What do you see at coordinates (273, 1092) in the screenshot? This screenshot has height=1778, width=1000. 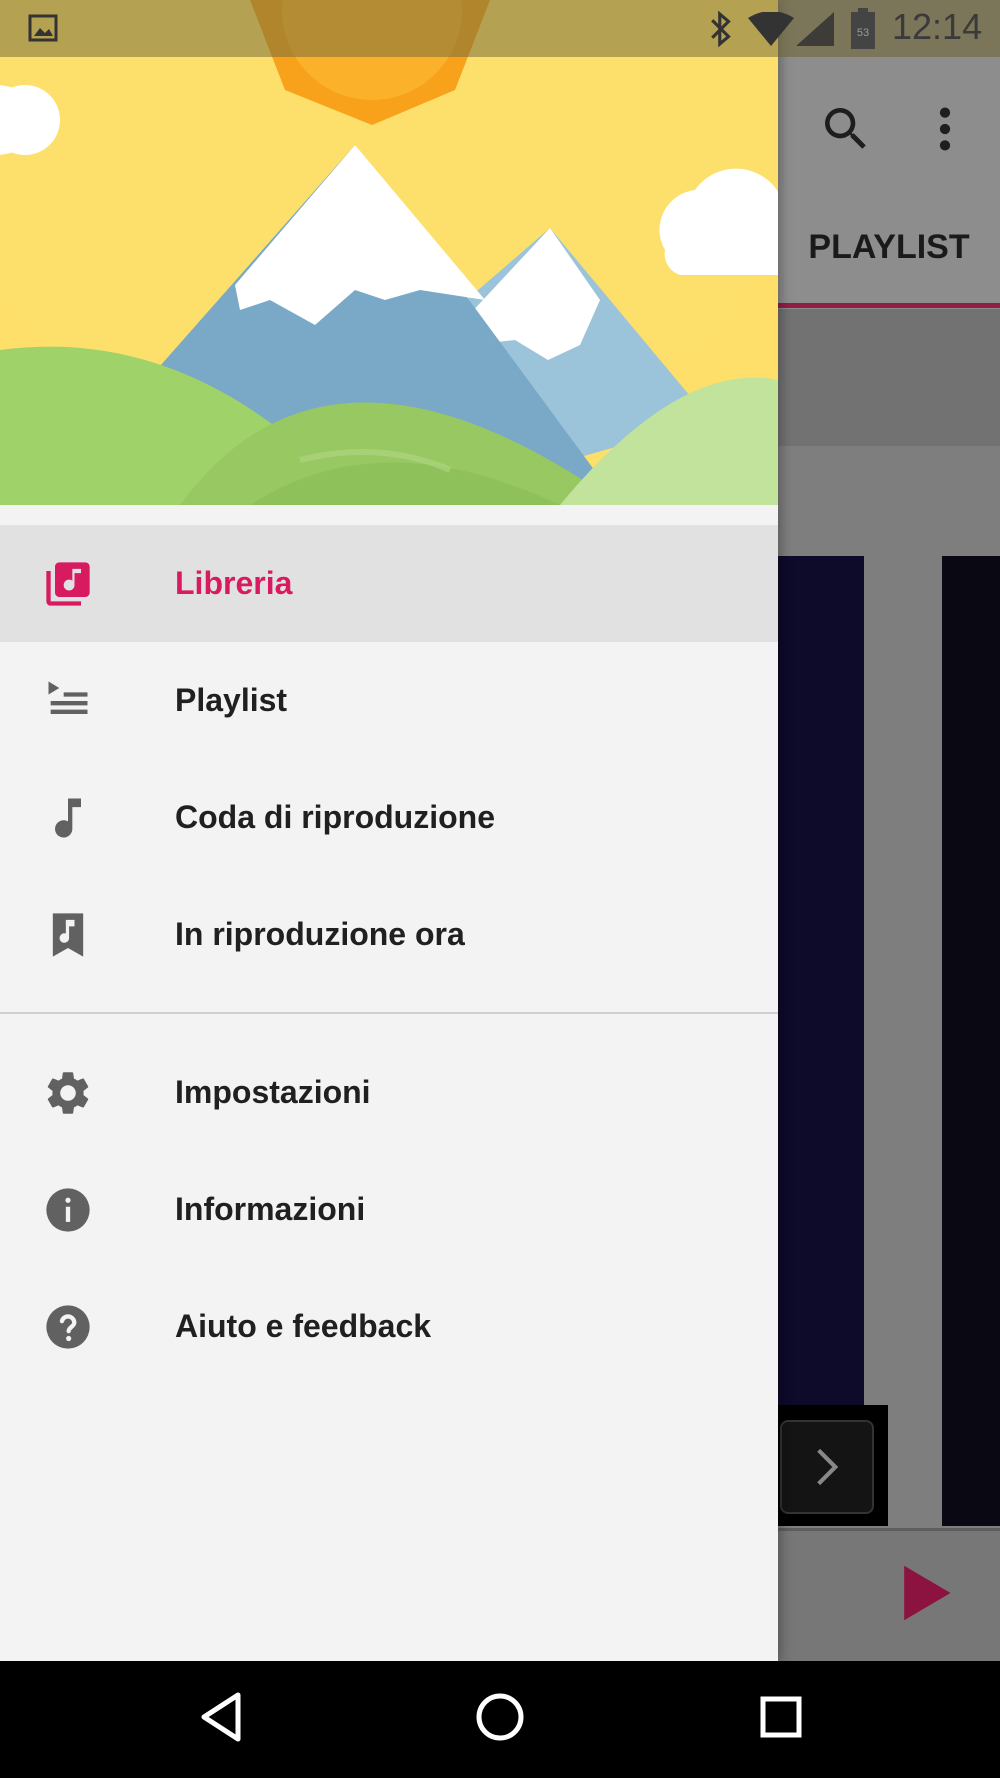 I see `drawer-item-label: Impostazioni` at bounding box center [273, 1092].